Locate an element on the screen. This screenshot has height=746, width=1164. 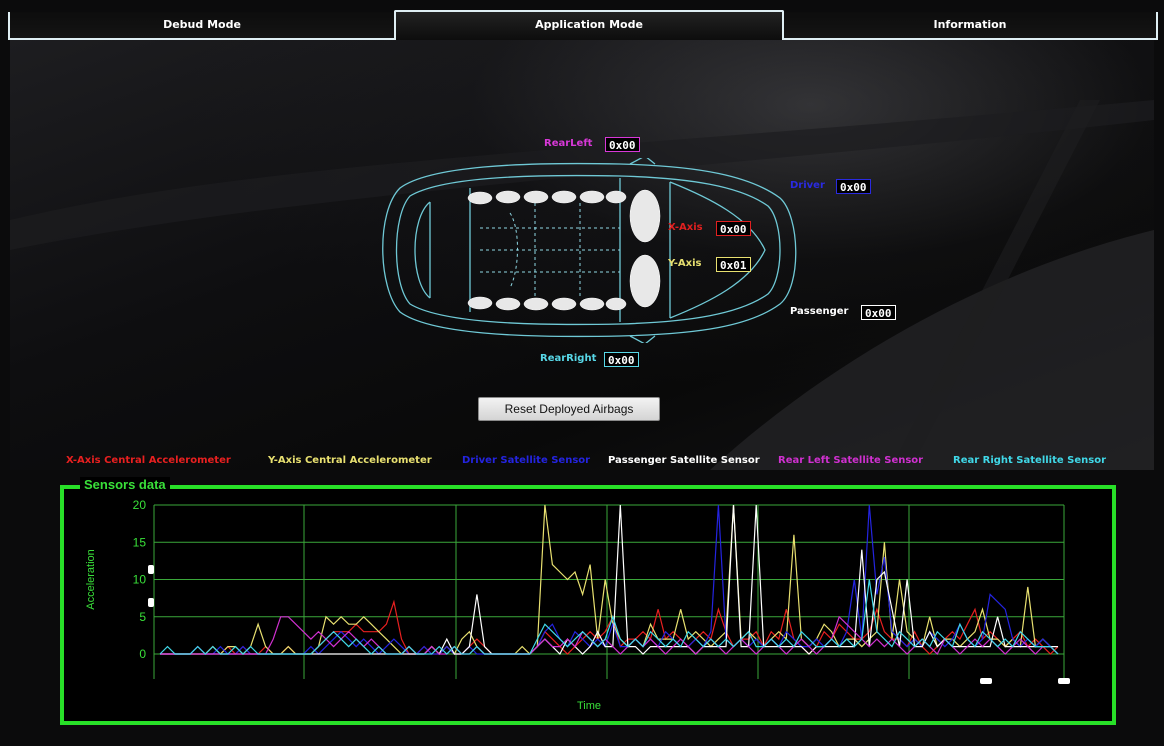
legend-item-passenger: Passenger Satellite Sensor is located at coordinates (684, 460).